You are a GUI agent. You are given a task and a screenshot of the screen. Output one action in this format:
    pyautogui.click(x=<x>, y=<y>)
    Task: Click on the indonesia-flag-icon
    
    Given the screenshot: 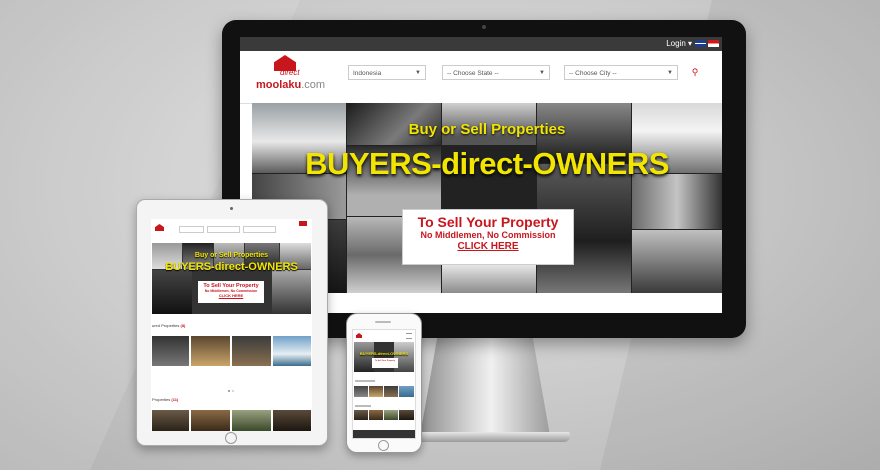 What is the action you would take?
    pyautogui.click(x=713, y=43)
    